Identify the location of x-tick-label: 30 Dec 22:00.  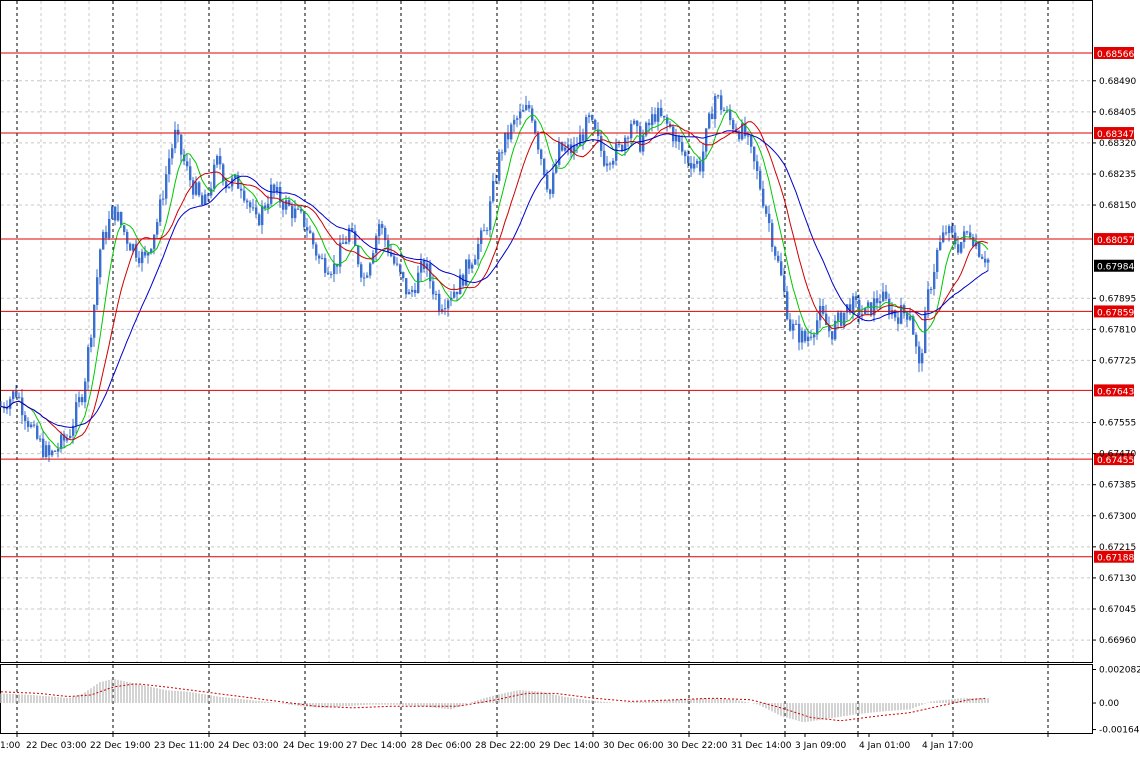
(697, 746).